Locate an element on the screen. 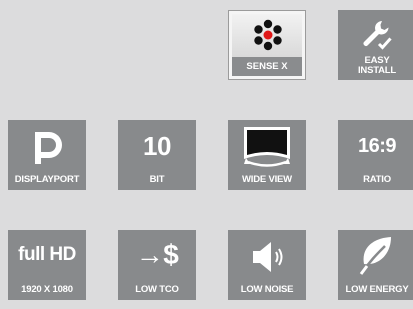 The image size is (413, 309). low-noise-tile: LOW NOISE is located at coordinates (267, 265).